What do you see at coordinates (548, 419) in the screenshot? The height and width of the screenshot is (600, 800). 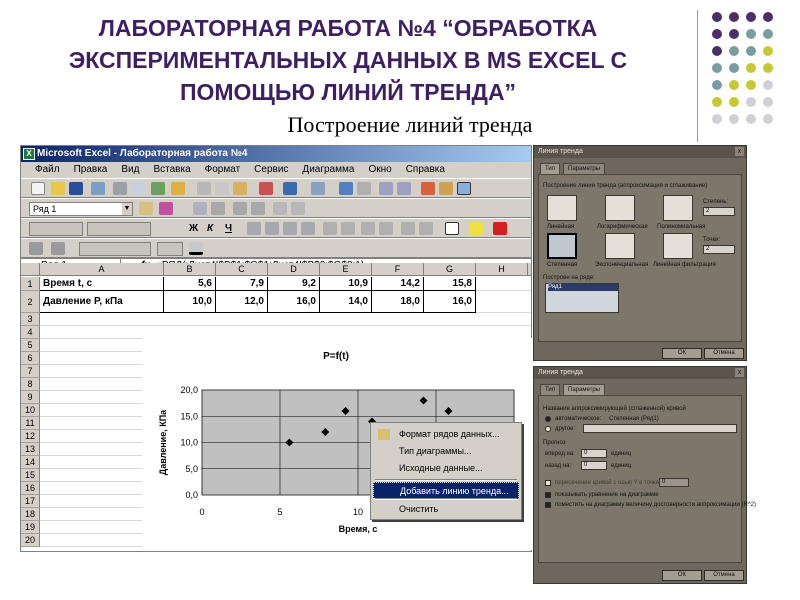 I see `auto-name-radio` at bounding box center [548, 419].